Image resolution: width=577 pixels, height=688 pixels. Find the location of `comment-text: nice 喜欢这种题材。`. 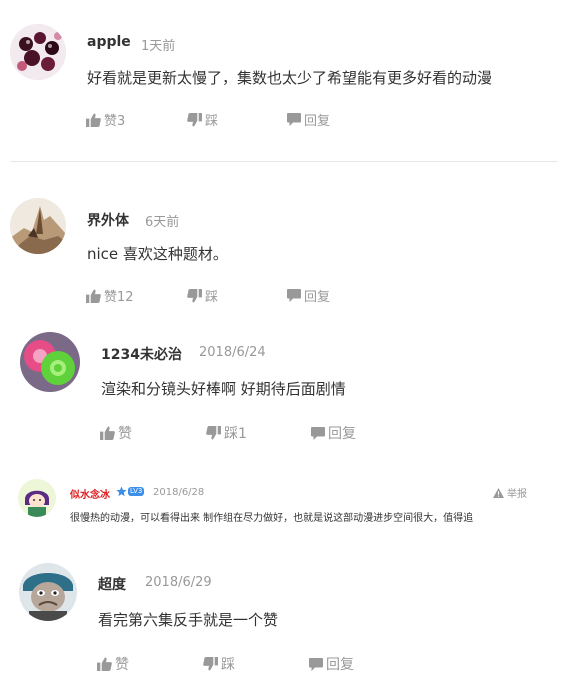

comment-text: nice 喜欢这种题材。 is located at coordinates (157, 254).